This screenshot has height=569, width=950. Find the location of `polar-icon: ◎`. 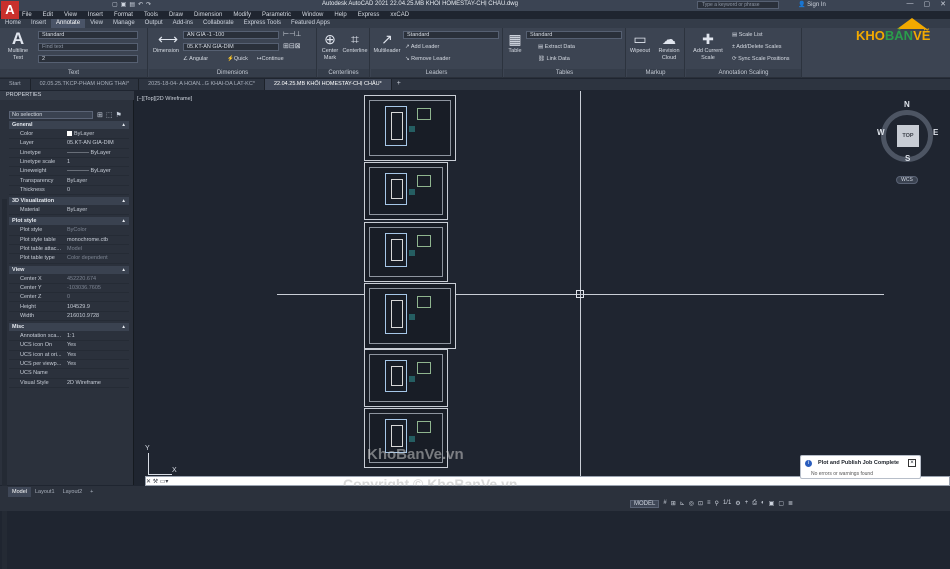

polar-icon: ◎ is located at coordinates (691, 504).